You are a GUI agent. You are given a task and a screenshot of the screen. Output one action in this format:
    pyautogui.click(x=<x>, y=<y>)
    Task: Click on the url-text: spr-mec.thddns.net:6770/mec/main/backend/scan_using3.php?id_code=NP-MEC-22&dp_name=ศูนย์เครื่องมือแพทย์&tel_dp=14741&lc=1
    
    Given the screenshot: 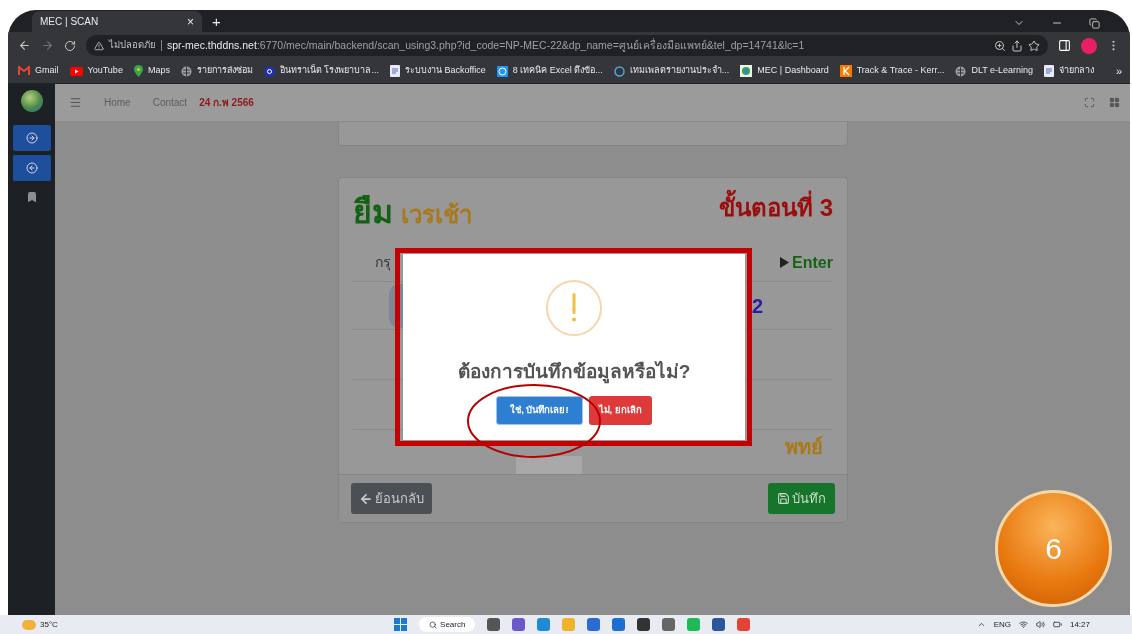 What is the action you would take?
    pyautogui.click(x=486, y=45)
    